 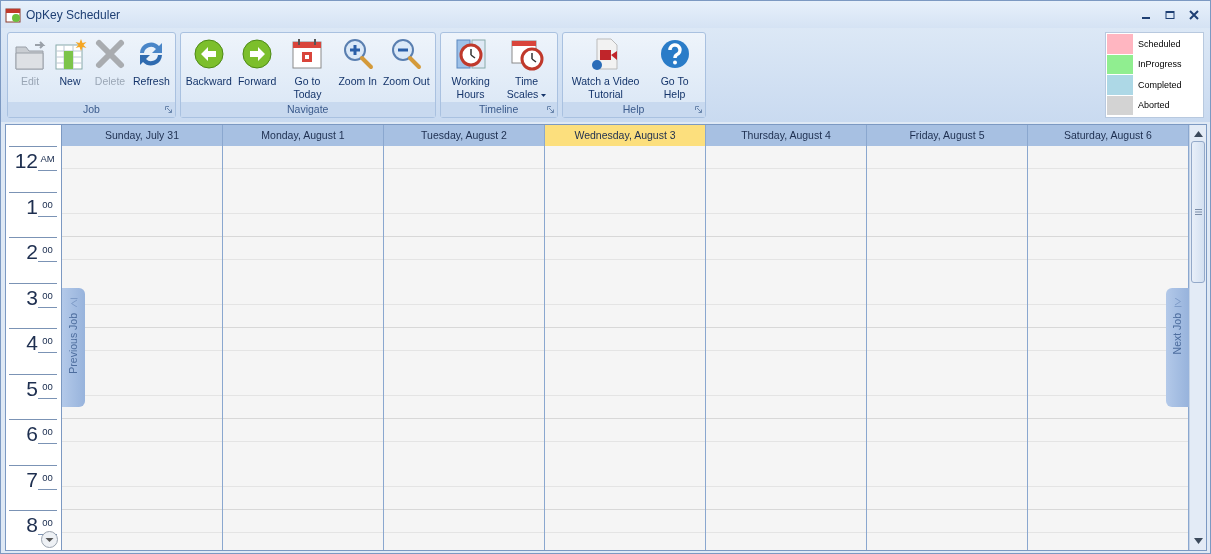 What do you see at coordinates (142, 135) in the screenshot?
I see `day-header: Sunday, July 31` at bounding box center [142, 135].